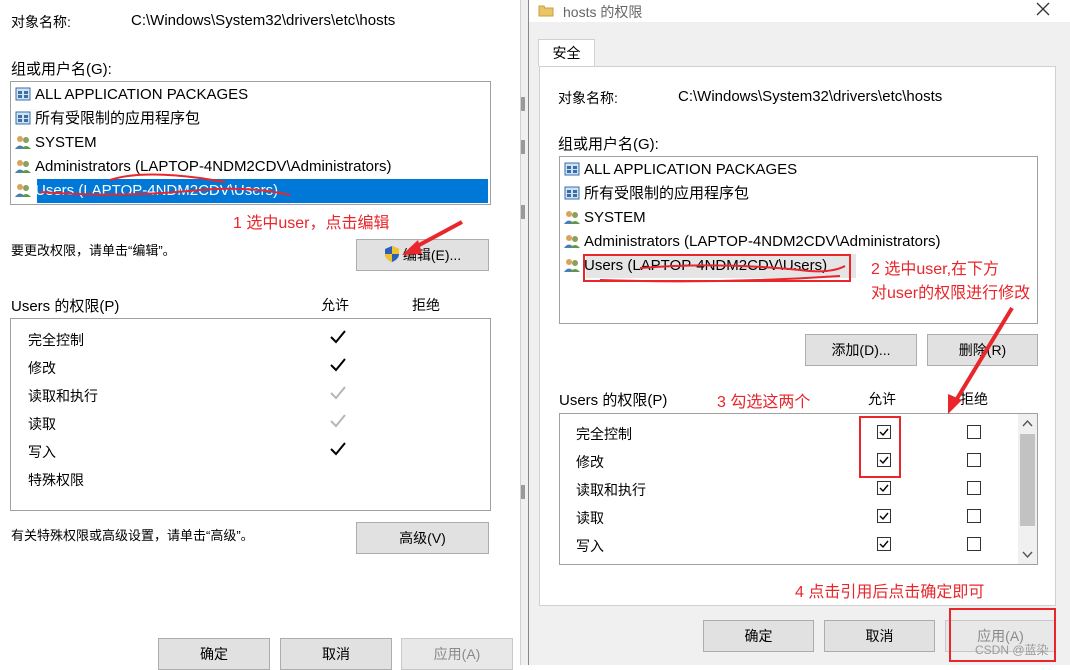 The height and width of the screenshot is (670, 1070). Describe the element at coordinates (1027, 555) in the screenshot. I see `scroll-down-icon` at that location.